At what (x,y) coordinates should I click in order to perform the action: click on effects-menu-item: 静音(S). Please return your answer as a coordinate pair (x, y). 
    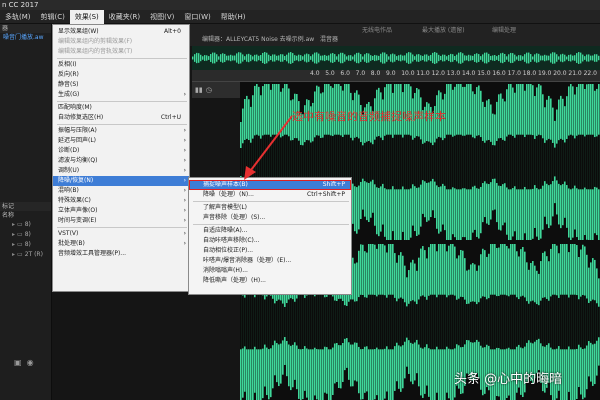
    Looking at the image, I should click on (121, 85).